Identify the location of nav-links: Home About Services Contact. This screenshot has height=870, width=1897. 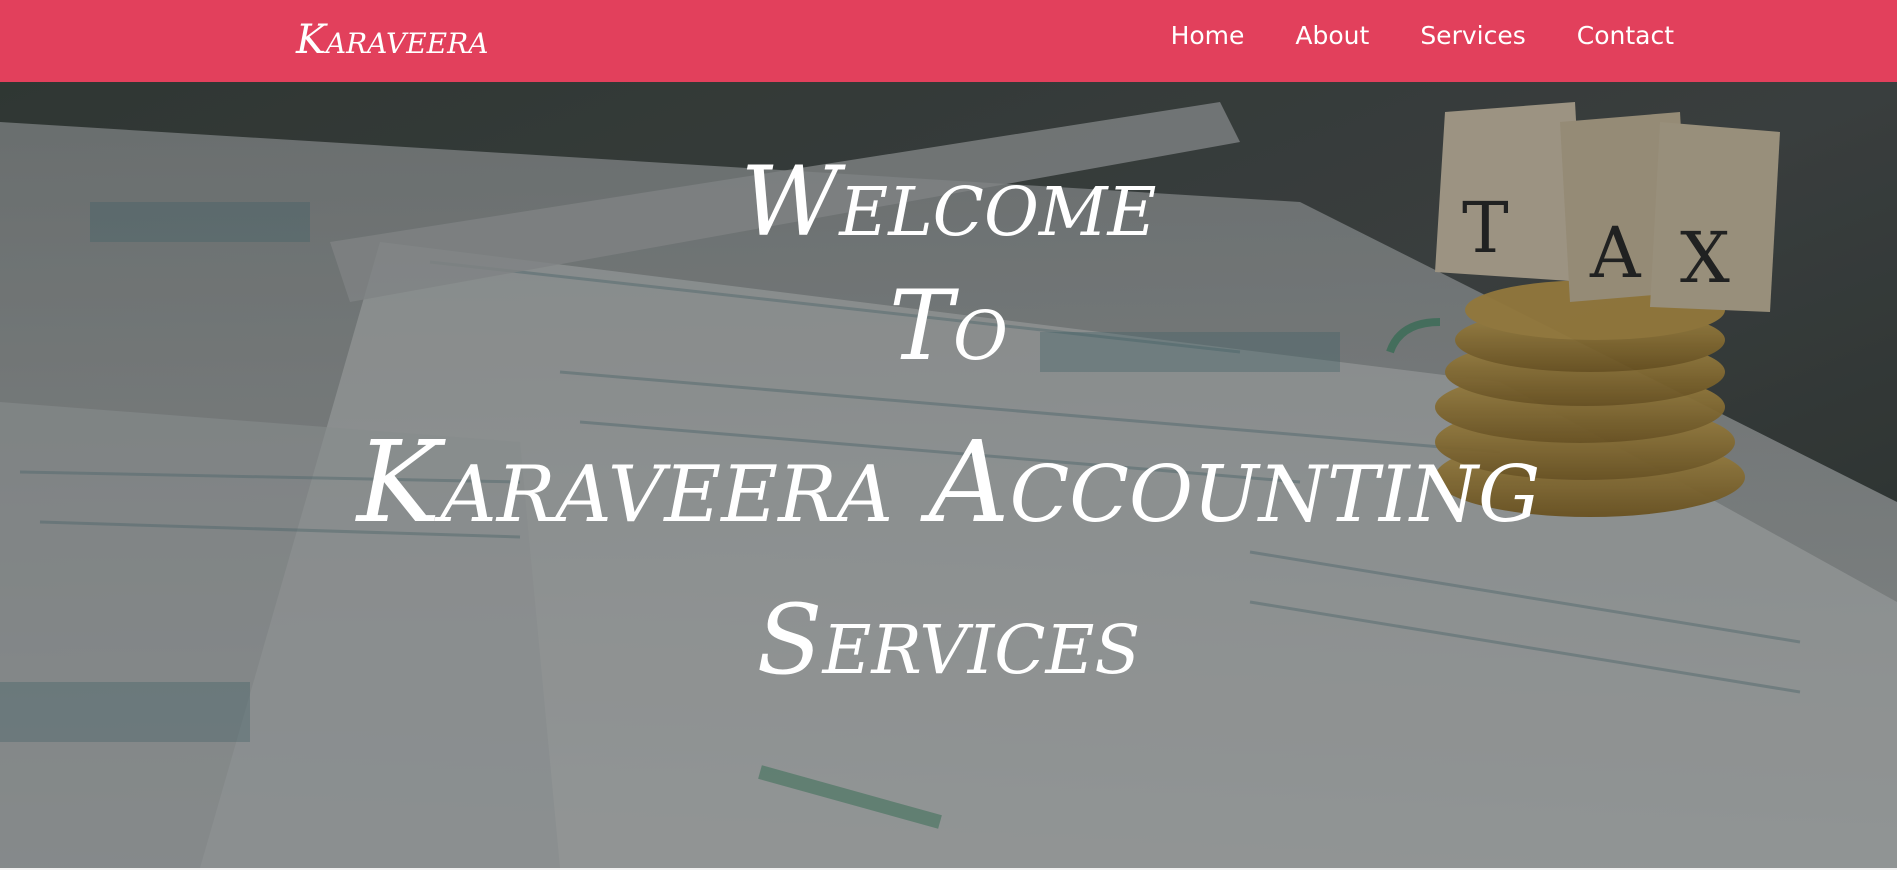
(1422, 36).